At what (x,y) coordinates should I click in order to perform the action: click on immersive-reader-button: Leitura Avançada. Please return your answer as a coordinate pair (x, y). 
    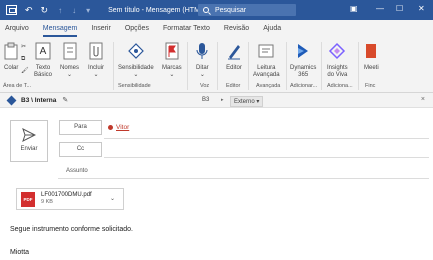
    Looking at the image, I should click on (266, 60).